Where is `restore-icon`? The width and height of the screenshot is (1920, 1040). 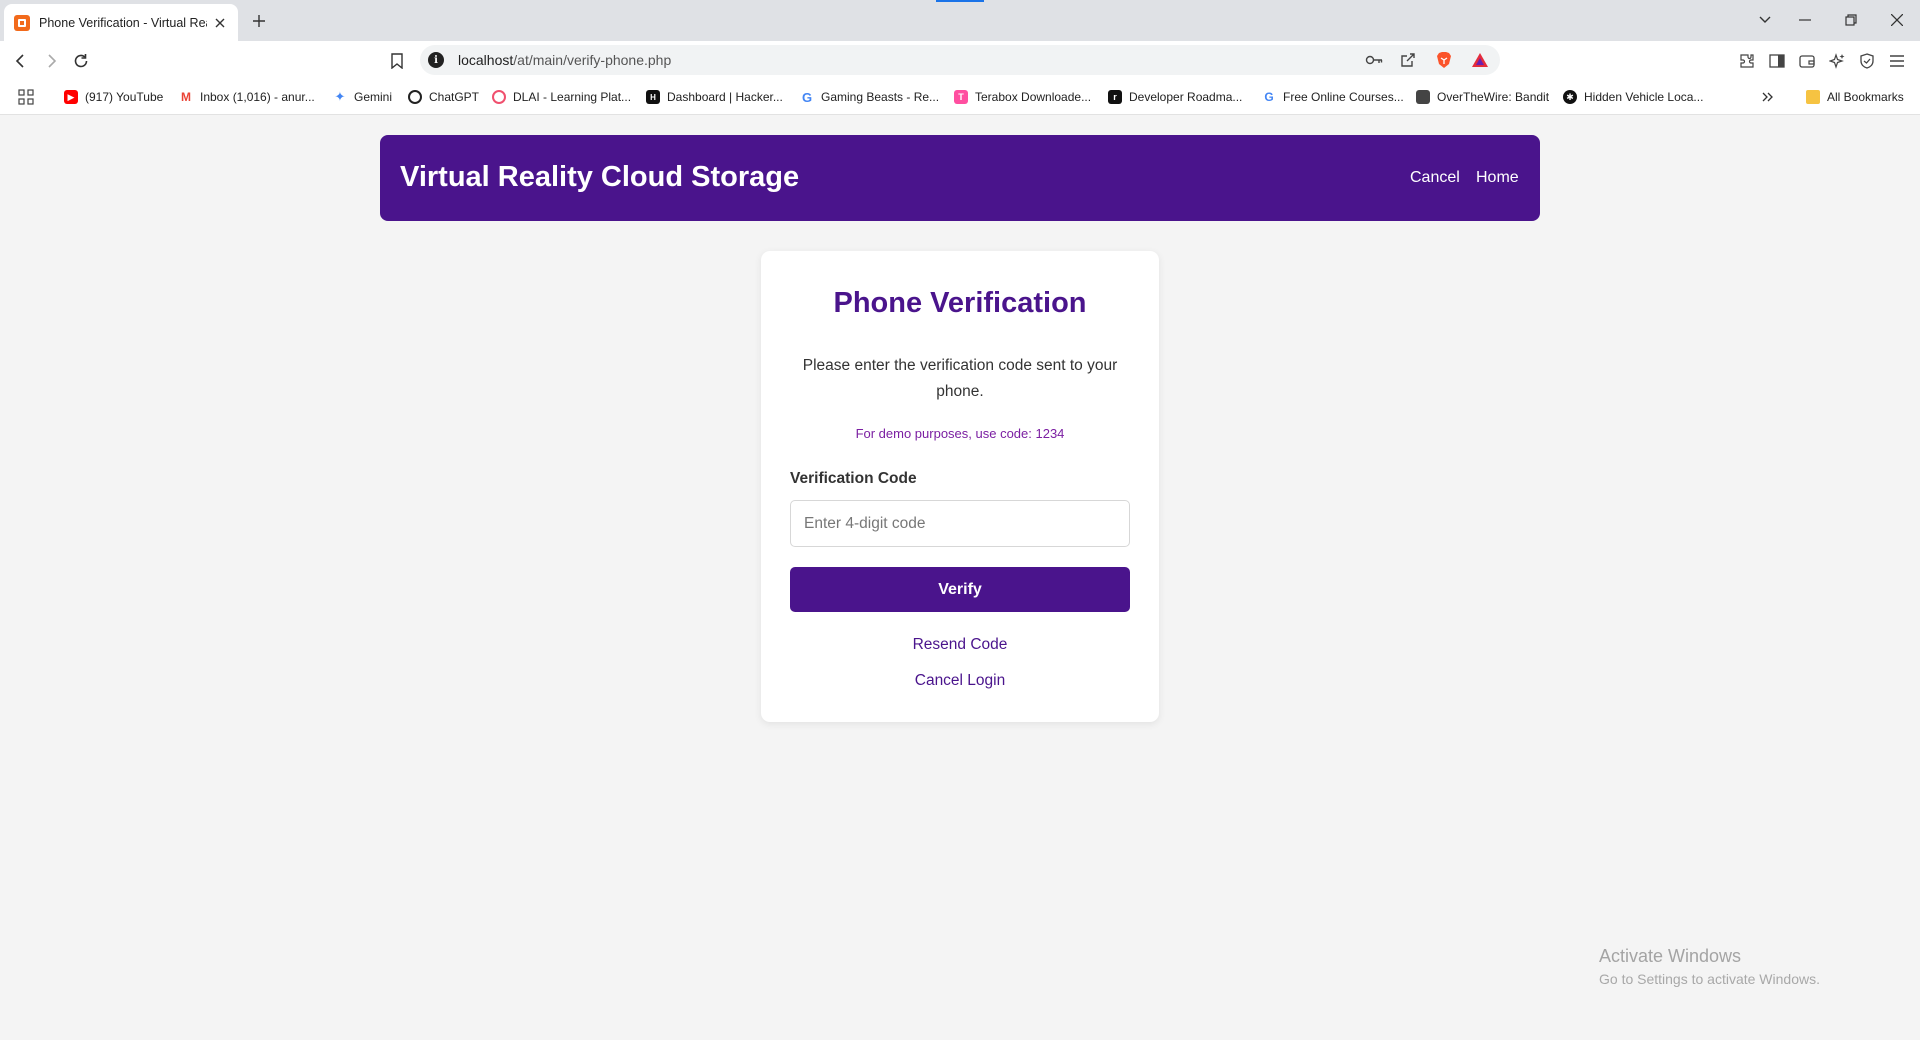
restore-icon is located at coordinates (1851, 20).